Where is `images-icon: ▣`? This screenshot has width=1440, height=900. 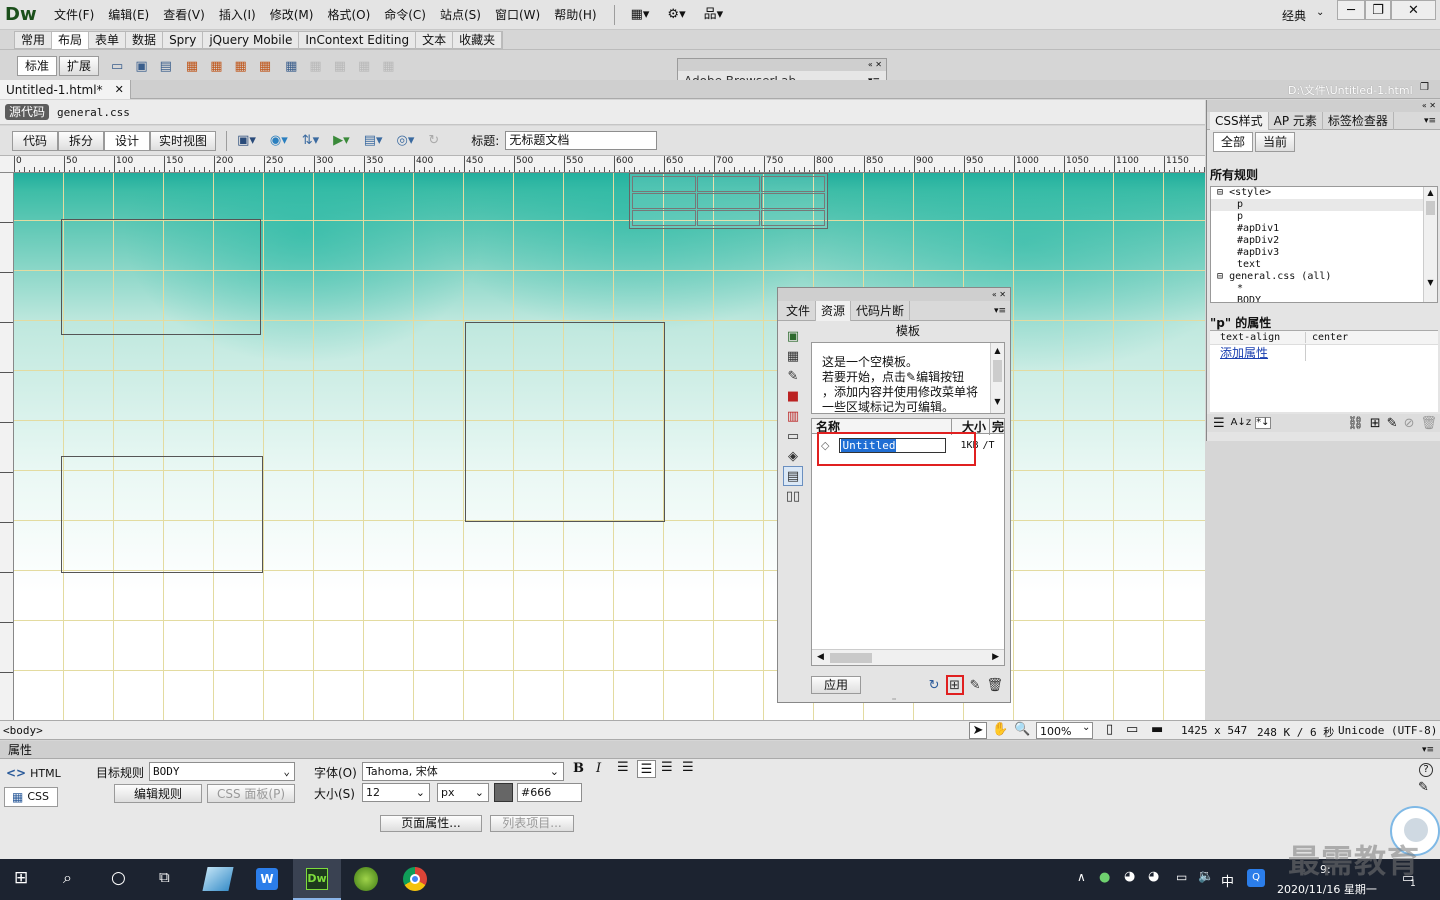 images-icon: ▣ is located at coordinates (793, 336).